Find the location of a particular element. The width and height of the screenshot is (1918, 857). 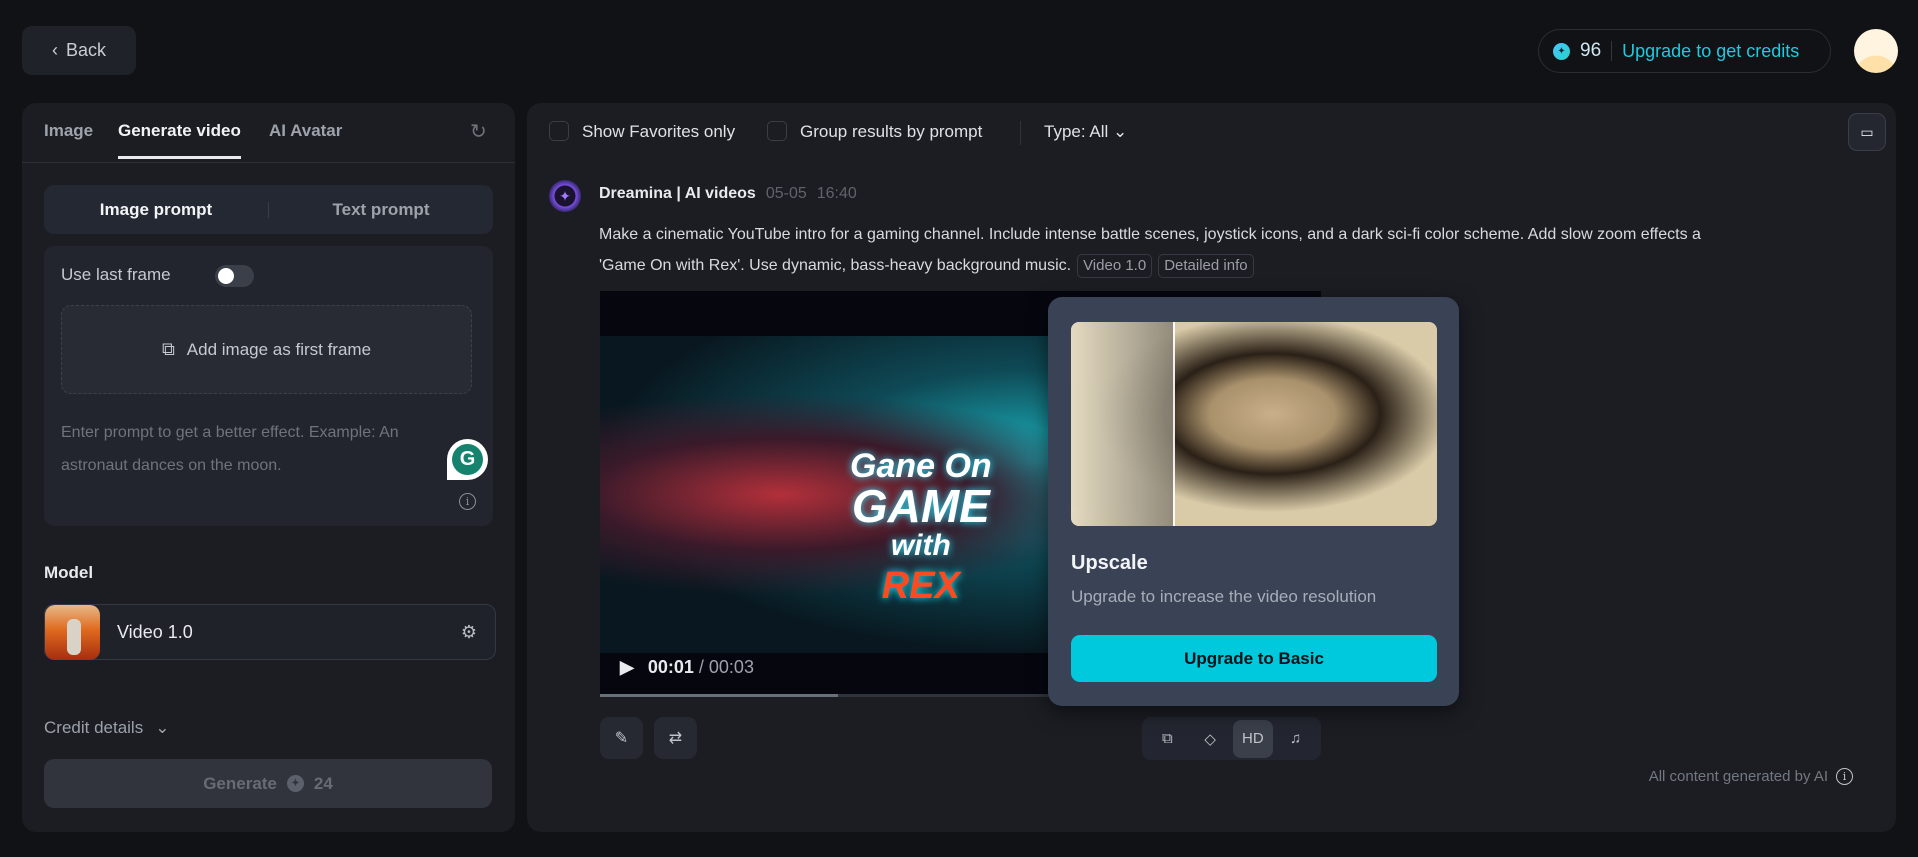

credit-details-label: Credit details is located at coordinates (94, 727).